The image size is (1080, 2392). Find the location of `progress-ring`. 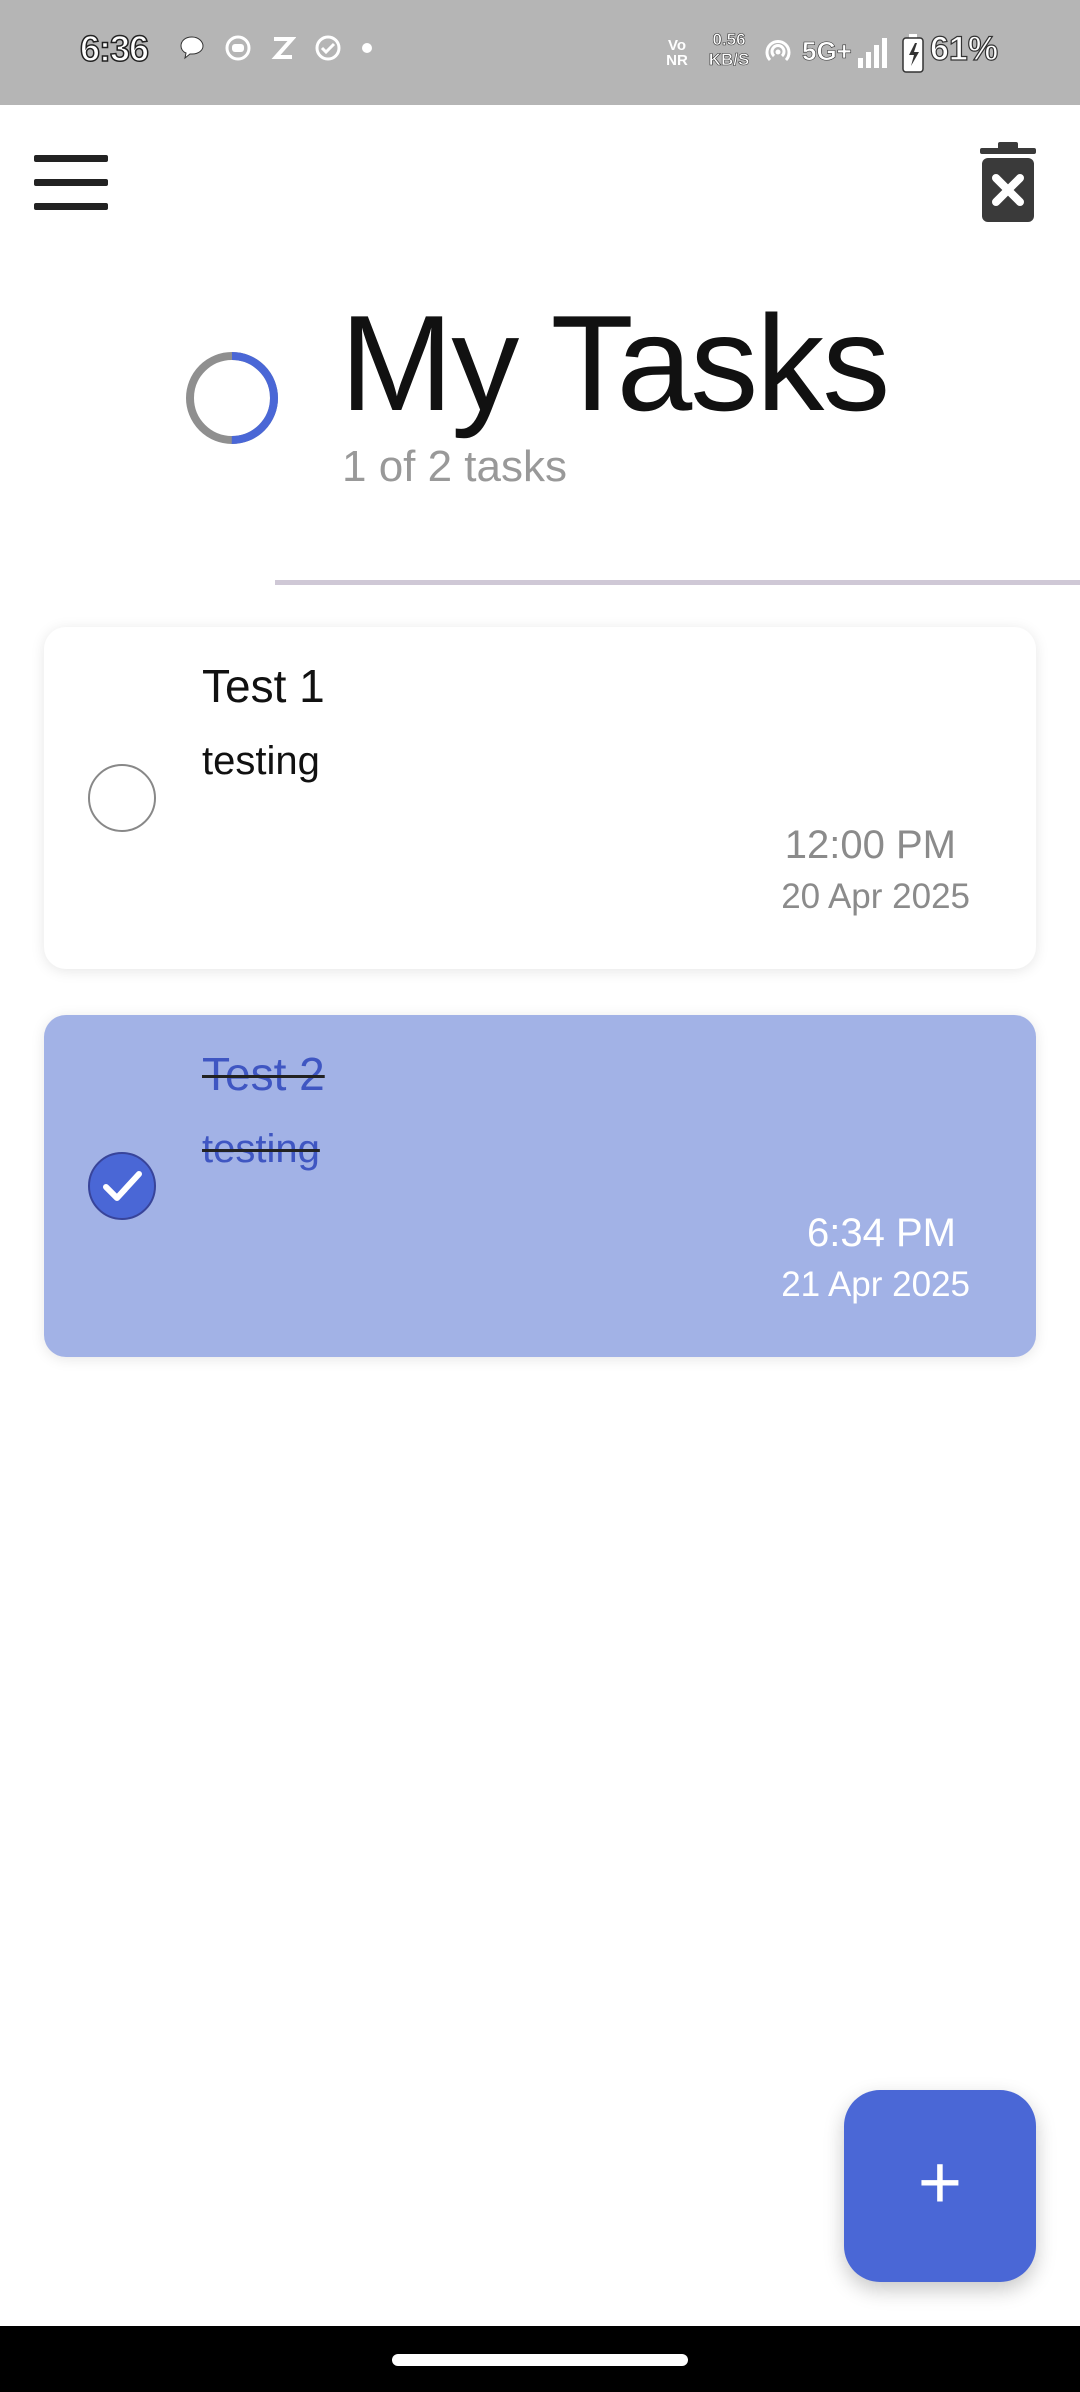

progress-ring is located at coordinates (232, 398).